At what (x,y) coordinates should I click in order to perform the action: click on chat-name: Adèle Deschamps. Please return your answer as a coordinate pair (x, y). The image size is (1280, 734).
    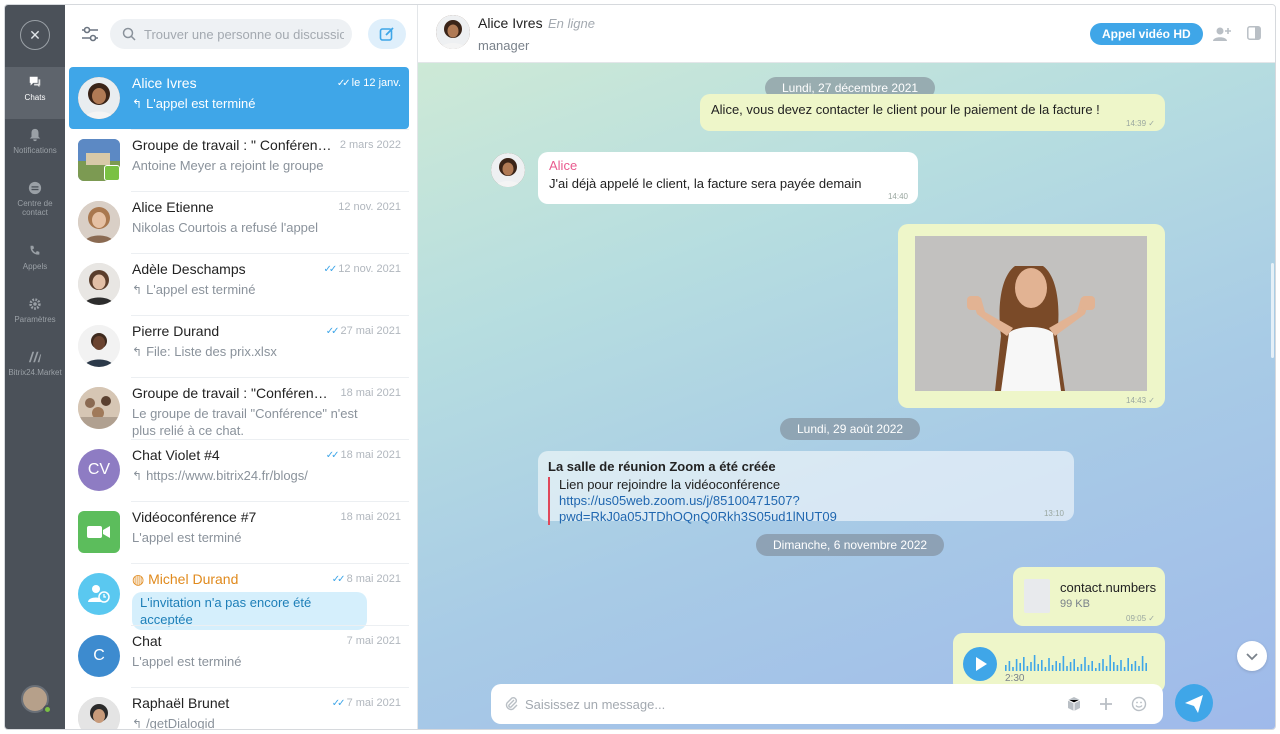
    Looking at the image, I should click on (189, 269).